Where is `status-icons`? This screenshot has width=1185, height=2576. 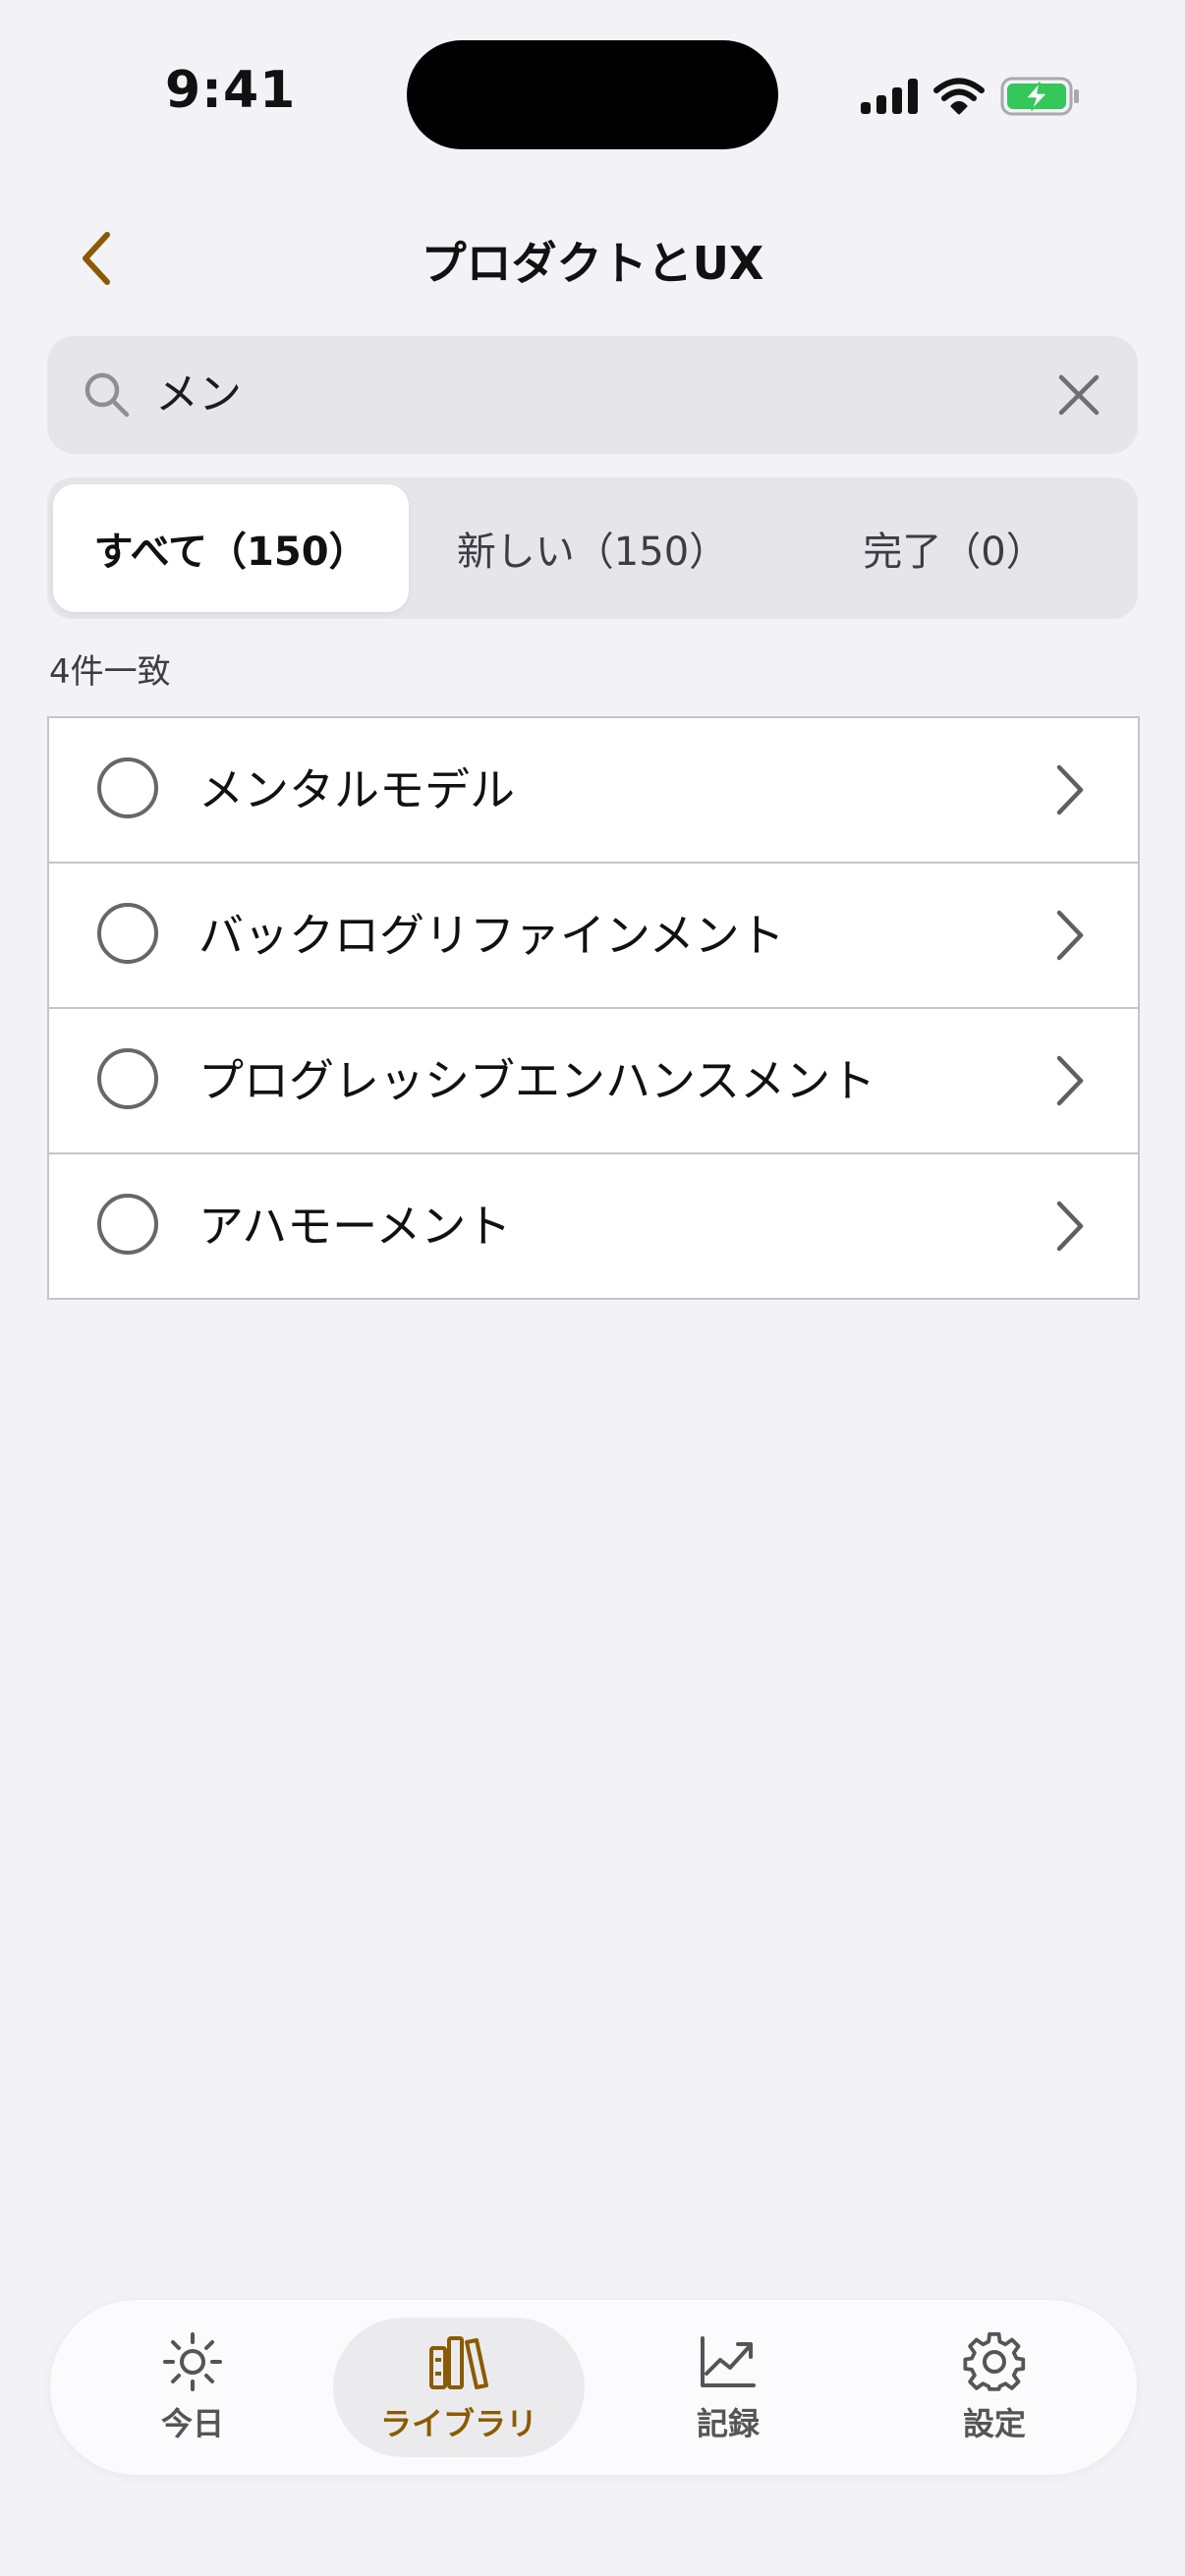 status-icons is located at coordinates (971, 96).